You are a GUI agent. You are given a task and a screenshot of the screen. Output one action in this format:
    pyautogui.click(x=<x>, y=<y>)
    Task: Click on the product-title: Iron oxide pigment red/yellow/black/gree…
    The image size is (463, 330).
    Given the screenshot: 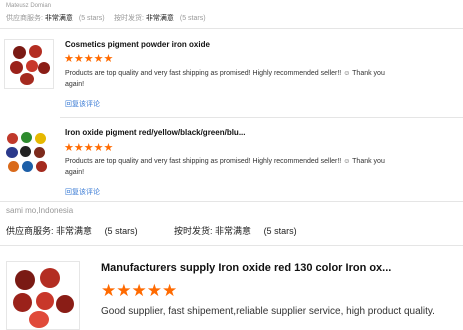 What is the action you would take?
    pyautogui.click(x=255, y=132)
    